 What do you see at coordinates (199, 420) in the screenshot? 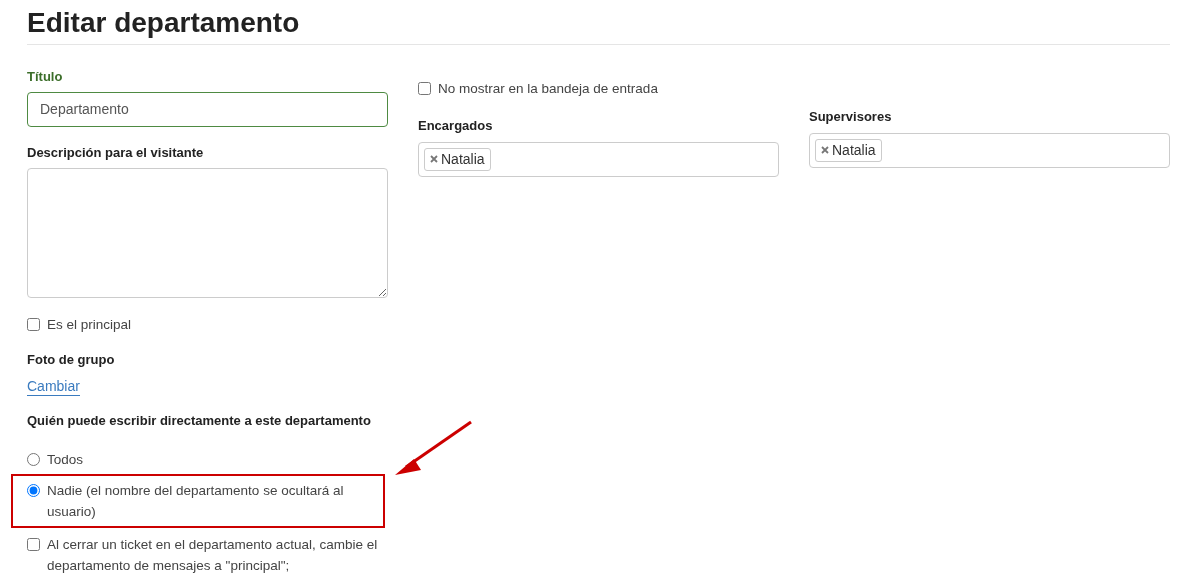
I see `field-label: Quién puede escribir directamente a este departamento` at bounding box center [199, 420].